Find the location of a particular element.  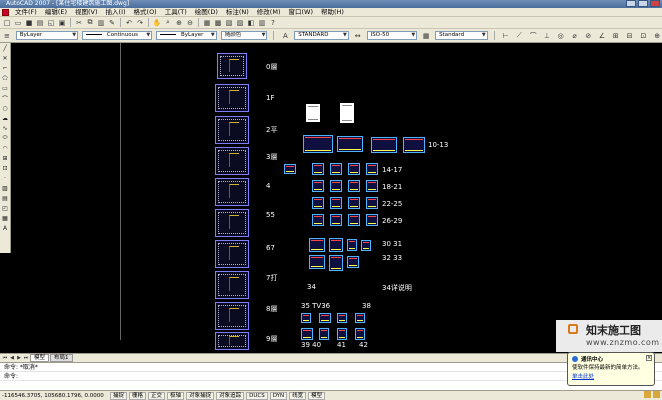

tolerance-icon: ⊡ is located at coordinates (643, 36).